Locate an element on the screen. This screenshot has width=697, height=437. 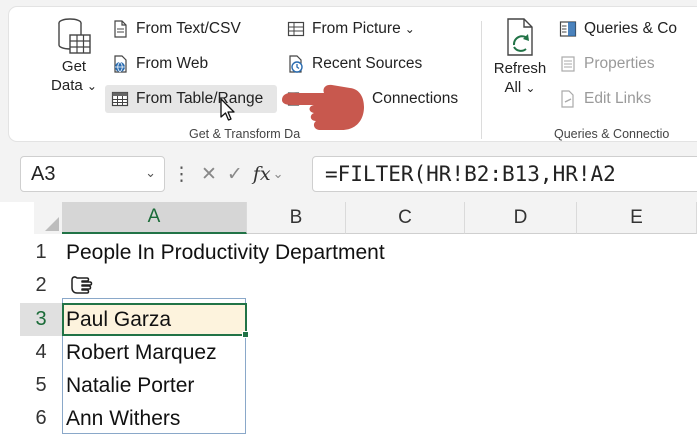
recent-sources-label: Recent Sources is located at coordinates (367, 63).